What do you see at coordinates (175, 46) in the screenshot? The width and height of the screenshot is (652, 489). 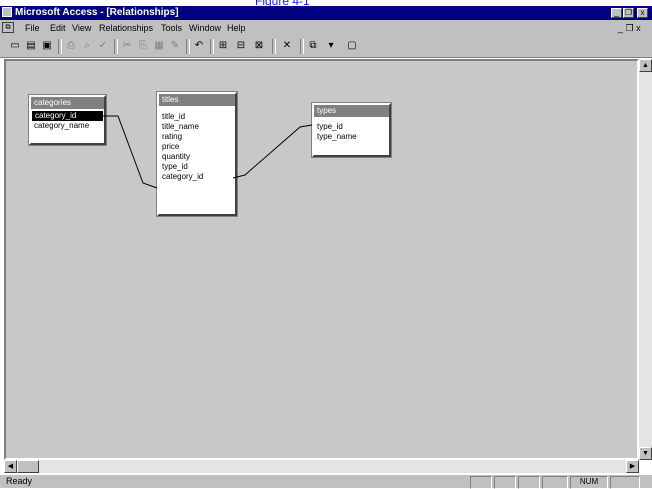 I see `format-painter-icon: ✎` at bounding box center [175, 46].